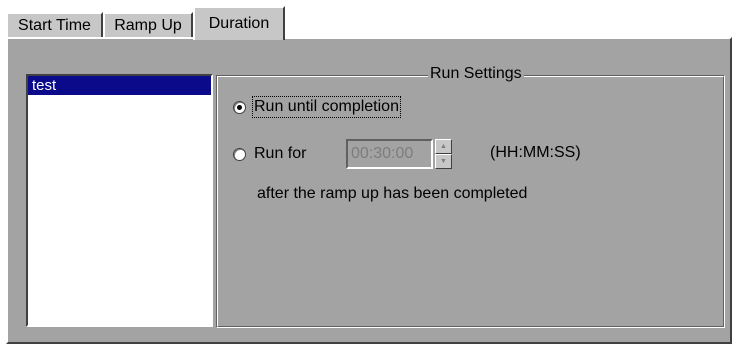 Image resolution: width=738 pixels, height=348 pixels. Describe the element at coordinates (148, 25) in the screenshot. I see `tab-ramp-up: Ramp Up` at that location.